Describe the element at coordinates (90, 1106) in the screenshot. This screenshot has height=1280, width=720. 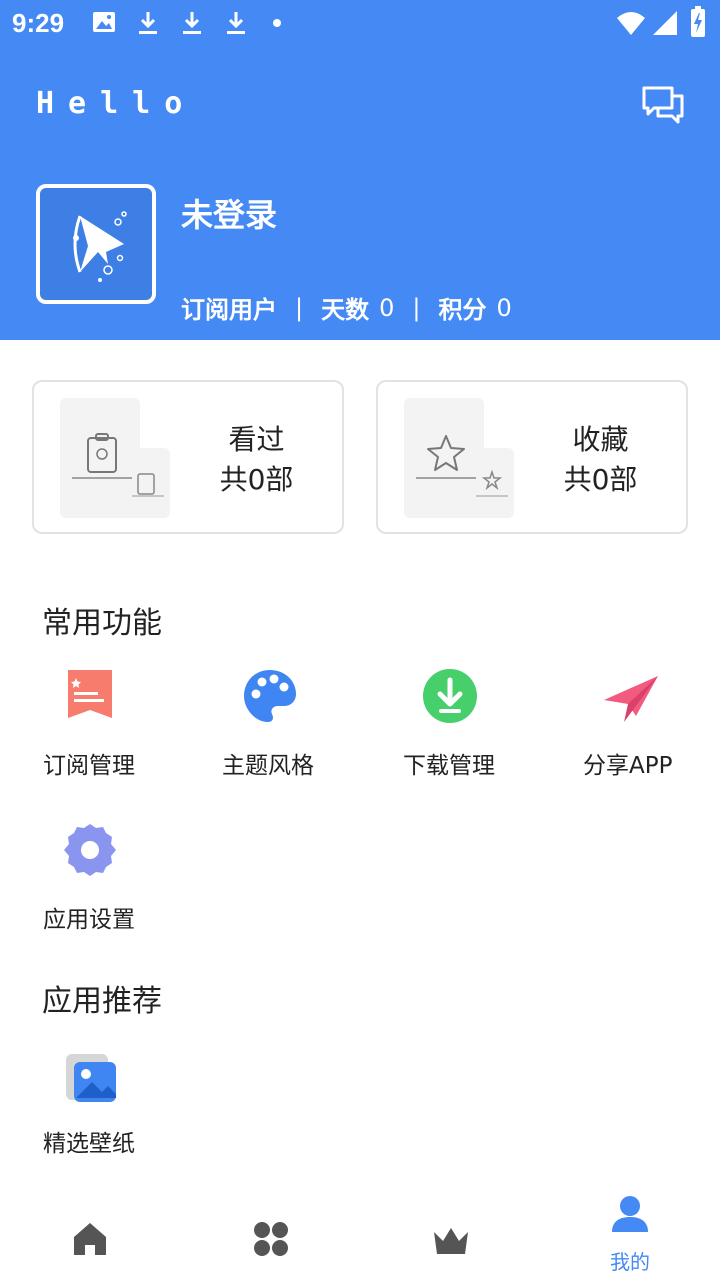
I see `wallpaper-item: 精选壁纸` at that location.